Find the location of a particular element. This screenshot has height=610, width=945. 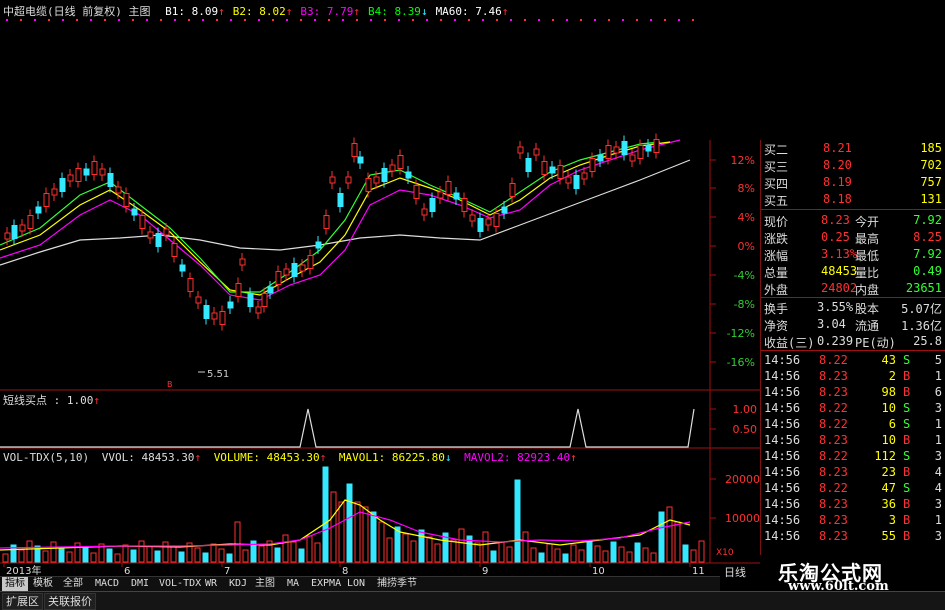

indicator-tab: 捕捞季节 is located at coordinates (397, 584).